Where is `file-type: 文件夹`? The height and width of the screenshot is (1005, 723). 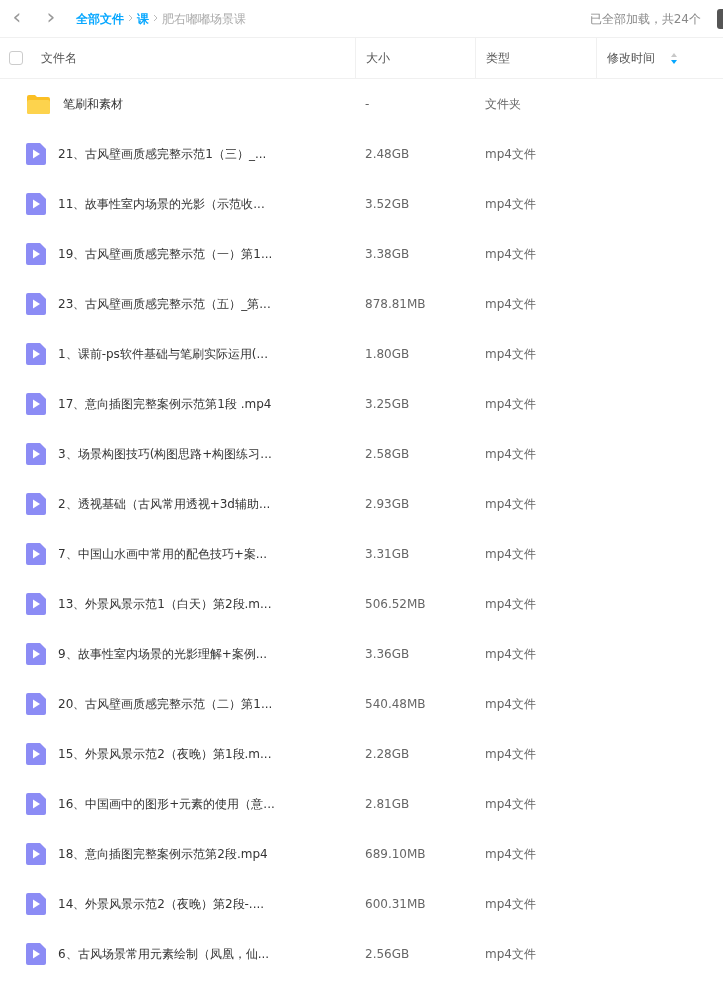
file-type: 文件夹 is located at coordinates (503, 104).